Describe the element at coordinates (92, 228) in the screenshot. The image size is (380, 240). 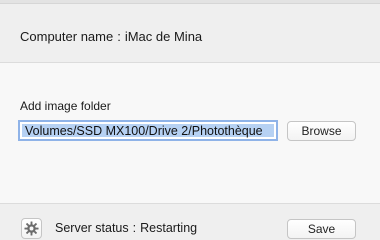
I see `server-status-label: Server status` at that location.